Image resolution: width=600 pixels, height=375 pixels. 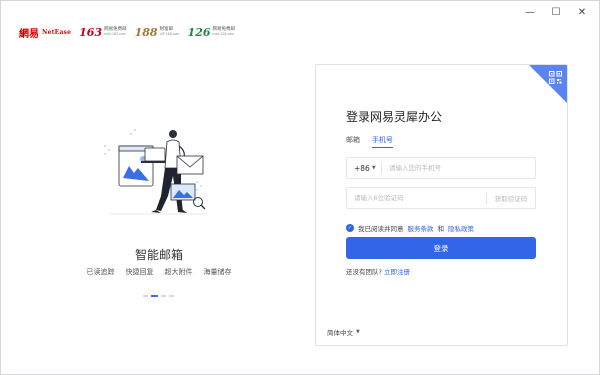 What do you see at coordinates (369, 141) in the screenshot?
I see `login-tabs: 邮箱 手机号` at bounding box center [369, 141].